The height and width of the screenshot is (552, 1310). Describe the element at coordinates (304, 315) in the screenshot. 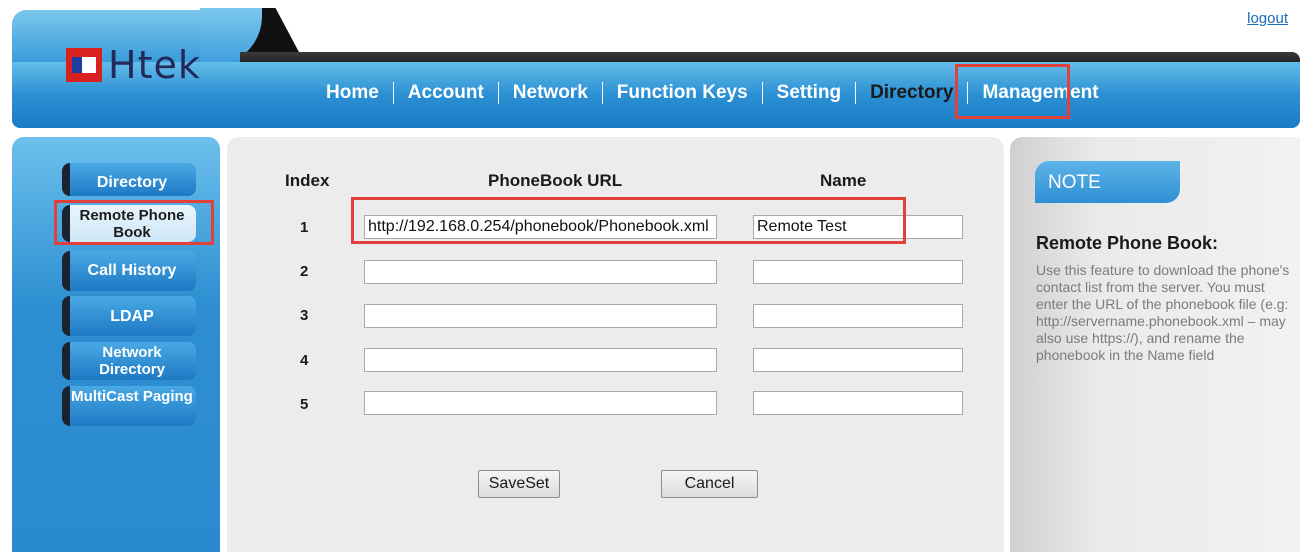

I see `row-index: 3` at that location.